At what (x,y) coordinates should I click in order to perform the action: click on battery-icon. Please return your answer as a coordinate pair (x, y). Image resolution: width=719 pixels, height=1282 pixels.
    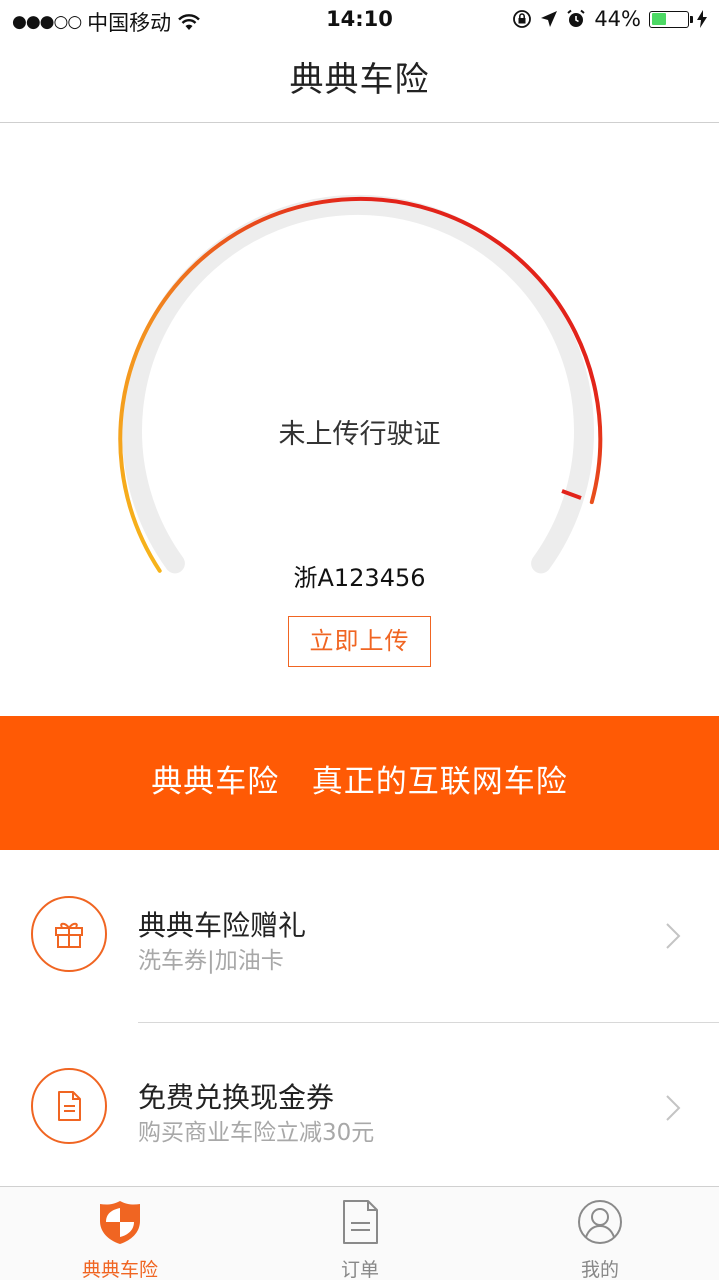
    Looking at the image, I should click on (671, 19).